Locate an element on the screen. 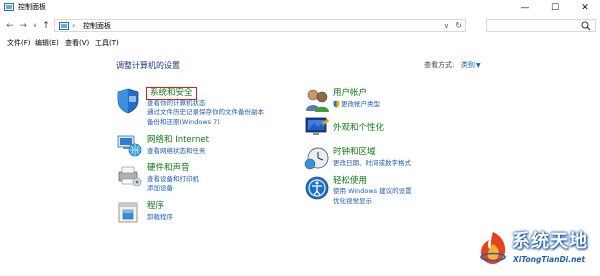 This screenshot has width=600, height=276. category-ease-of-access: 轻松使用 is located at coordinates (350, 181).